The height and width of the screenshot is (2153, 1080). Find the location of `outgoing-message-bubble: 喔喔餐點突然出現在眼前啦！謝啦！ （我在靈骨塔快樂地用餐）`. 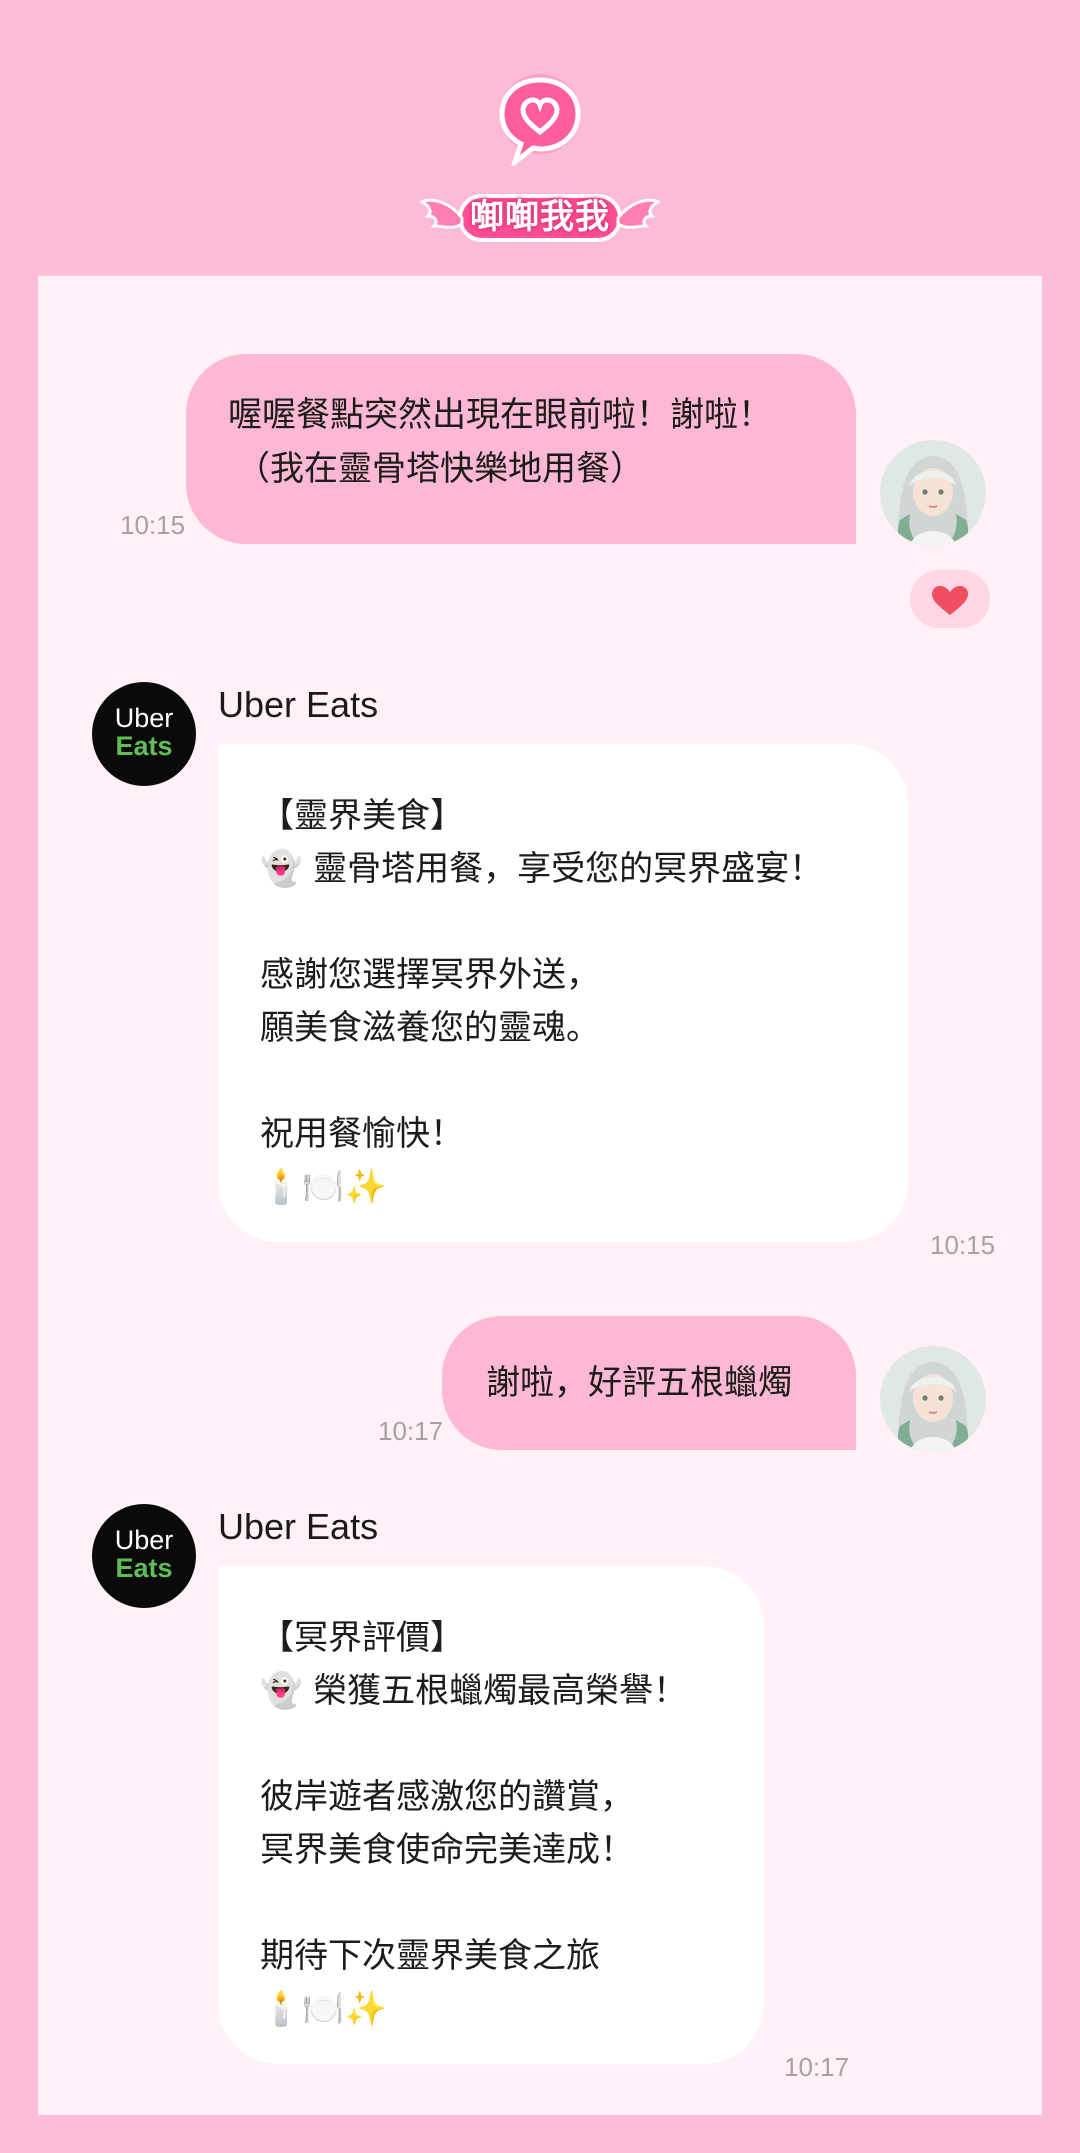

outgoing-message-bubble: 喔喔餐點突然出現在眼前啦！謝啦！ （我在靈骨塔快樂地用餐） is located at coordinates (521, 449).